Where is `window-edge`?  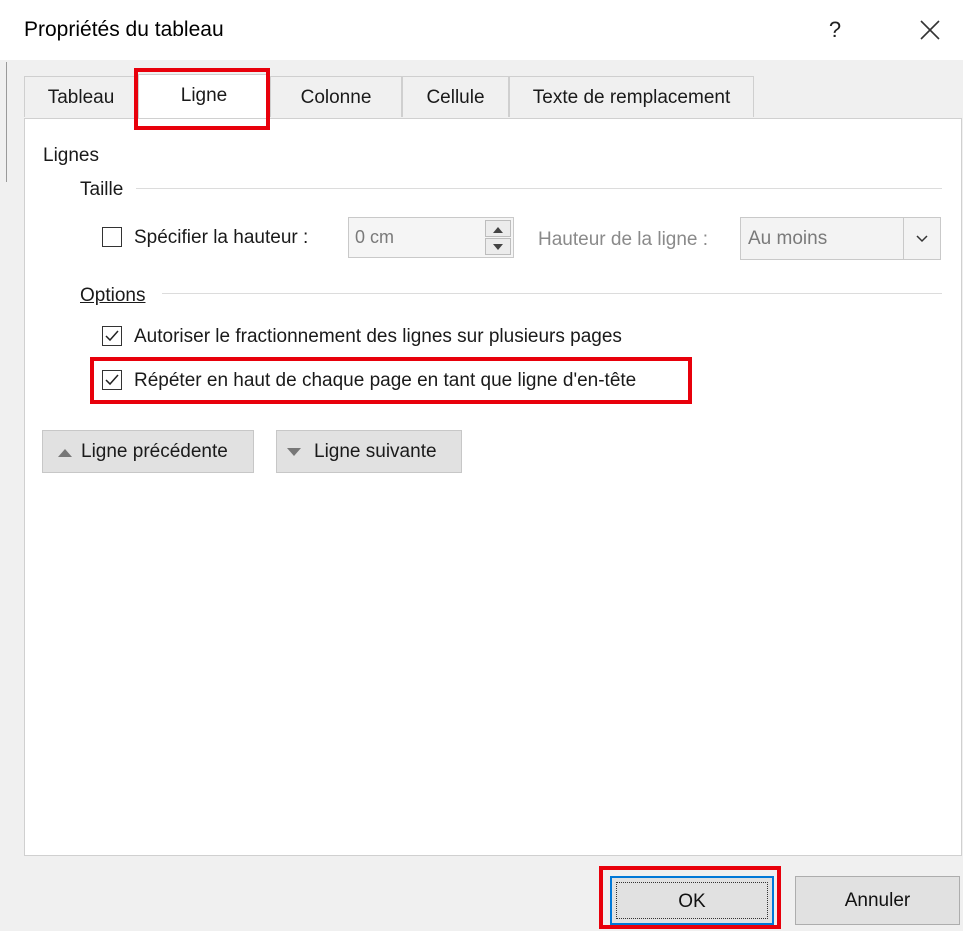 window-edge is located at coordinates (6, 122).